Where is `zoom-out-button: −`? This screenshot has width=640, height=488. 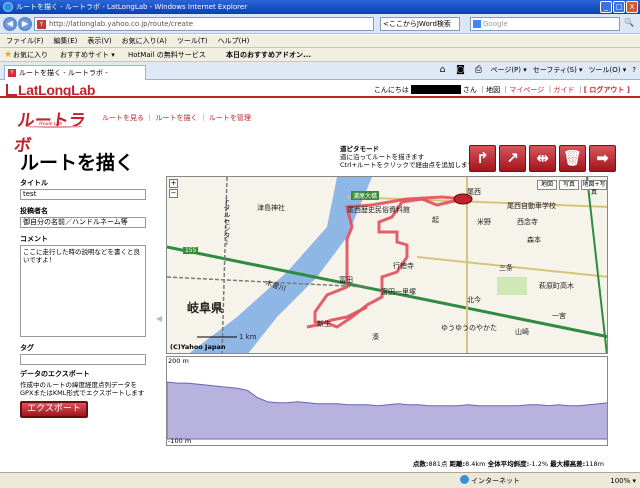 zoom-out-button: − is located at coordinates (173, 193).